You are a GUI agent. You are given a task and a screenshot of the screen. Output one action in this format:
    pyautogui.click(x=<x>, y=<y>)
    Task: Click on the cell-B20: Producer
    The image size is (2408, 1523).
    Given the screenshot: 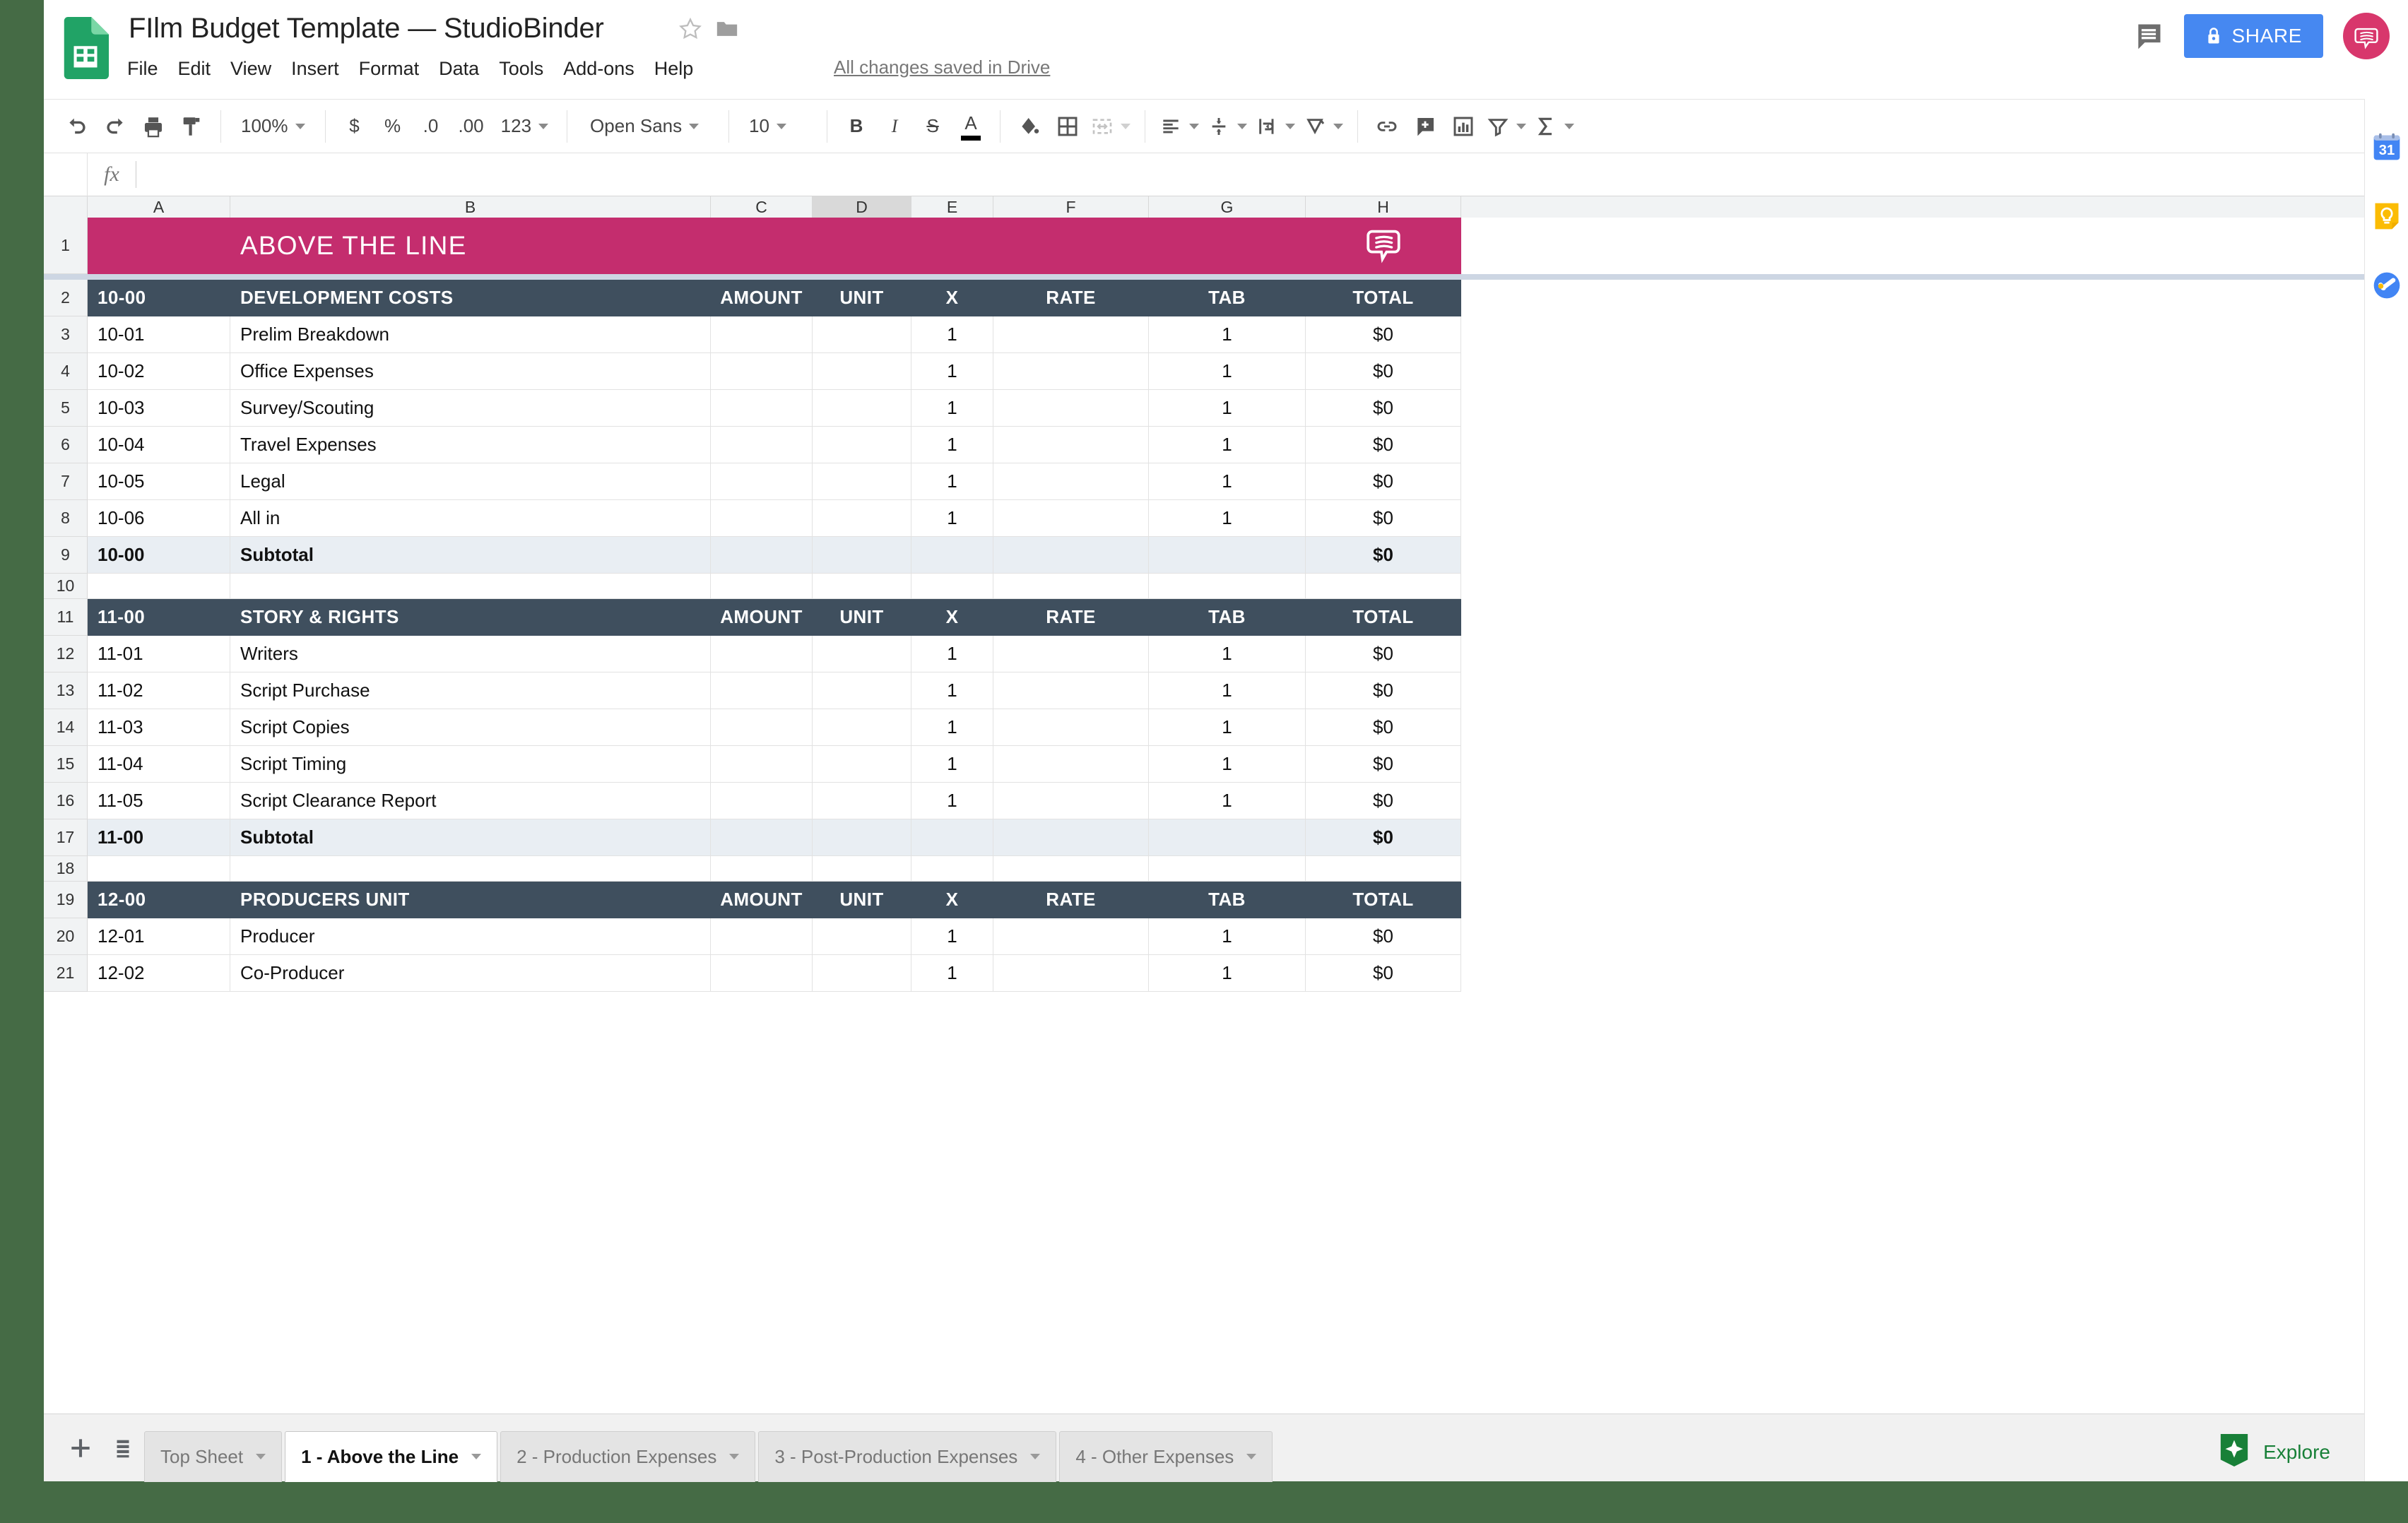 What is the action you would take?
    pyautogui.click(x=470, y=936)
    